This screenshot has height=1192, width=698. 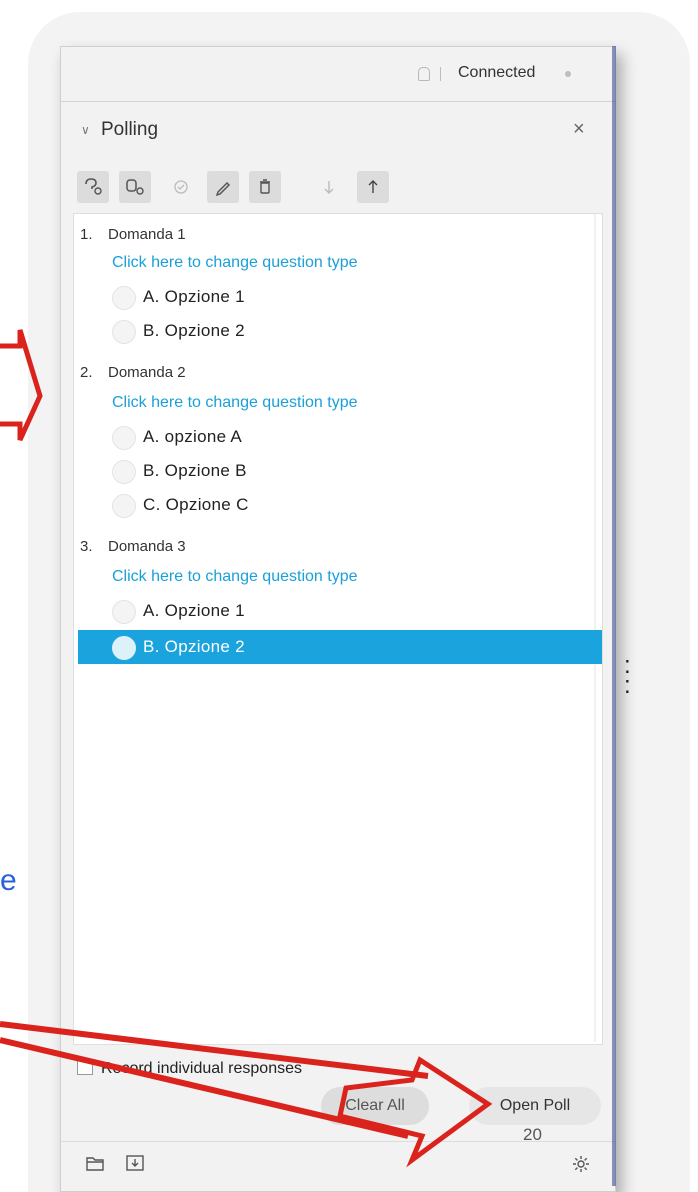 I want to click on delete-icon, so click(x=265, y=187).